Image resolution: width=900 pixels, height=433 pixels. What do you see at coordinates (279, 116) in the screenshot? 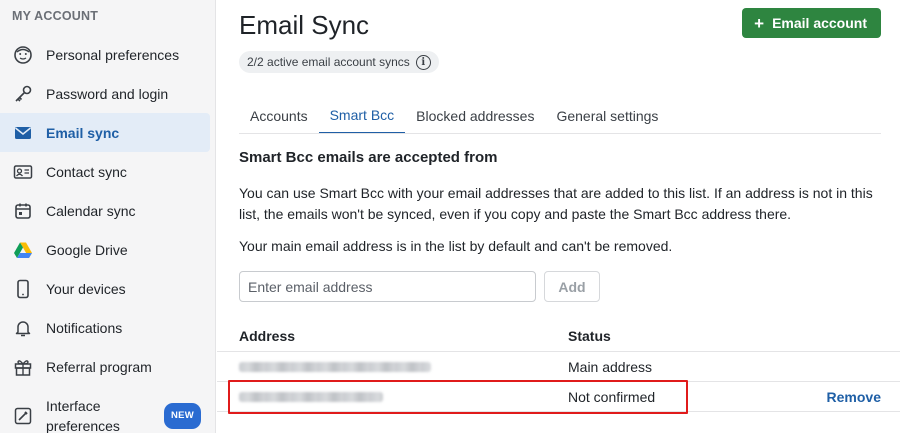
I see `tab-accounts: Accounts` at bounding box center [279, 116].